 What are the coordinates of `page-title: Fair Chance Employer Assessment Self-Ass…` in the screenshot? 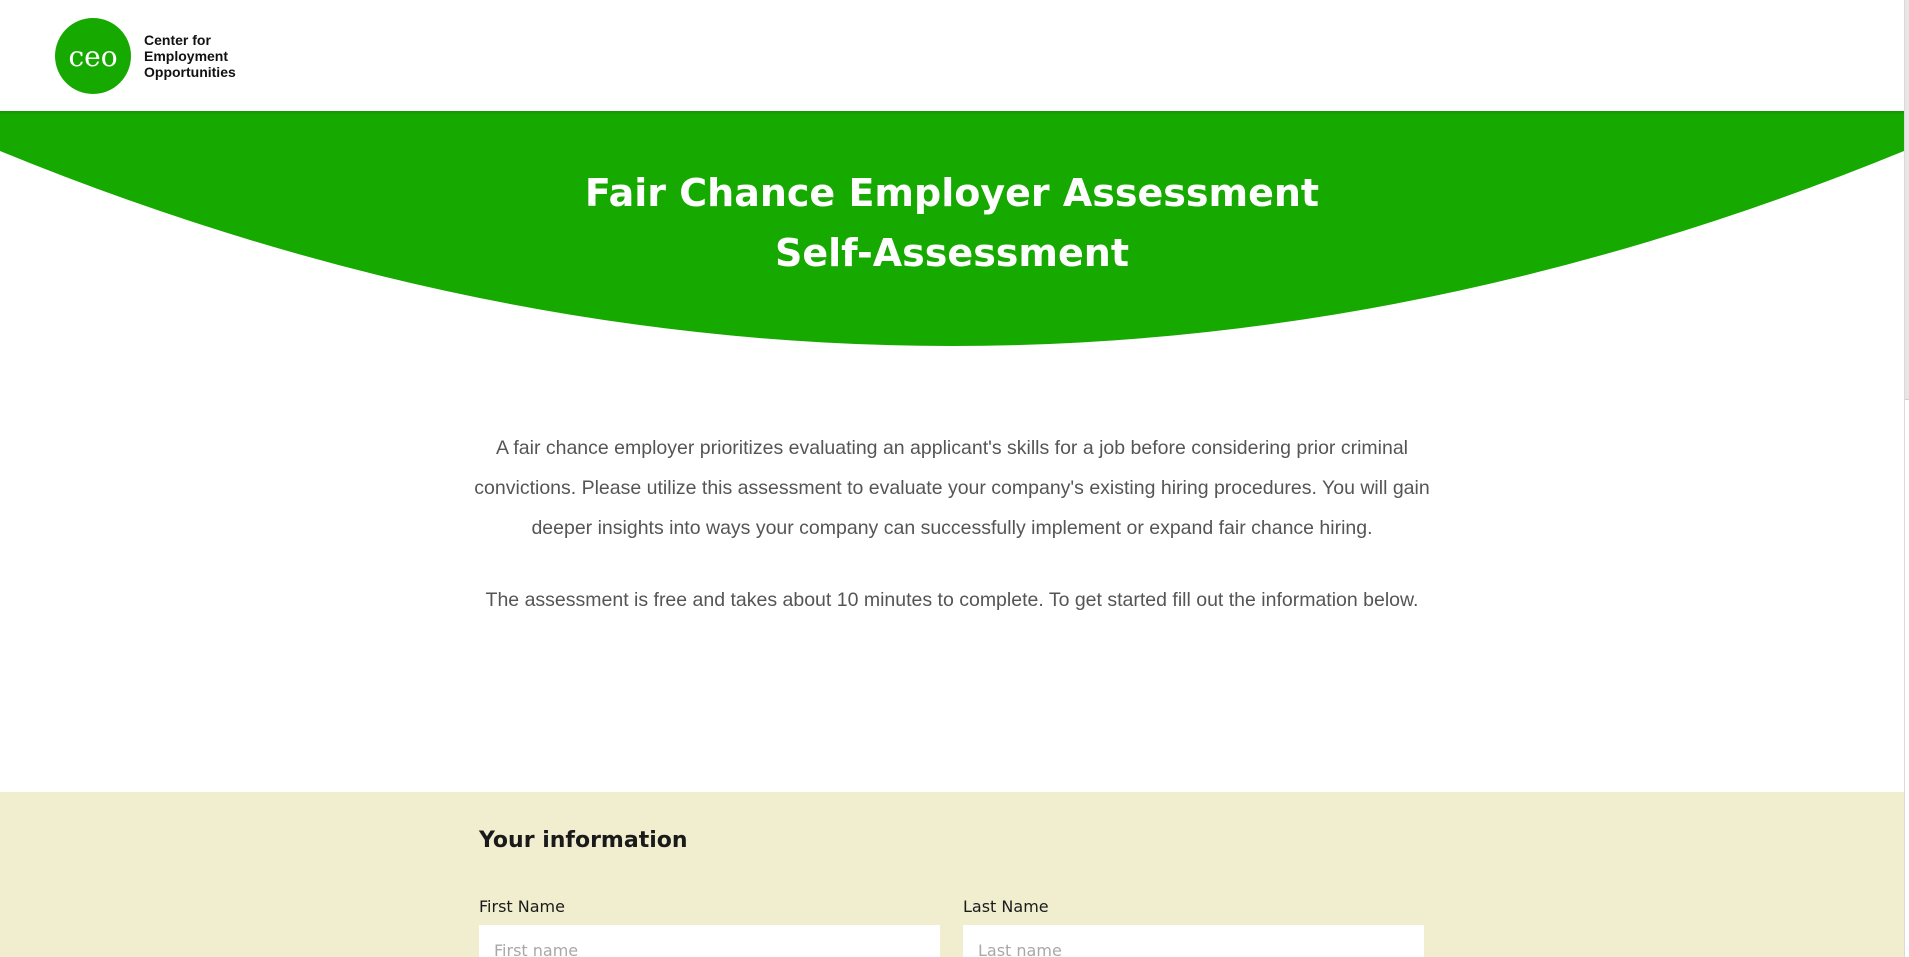 It's located at (952, 223).